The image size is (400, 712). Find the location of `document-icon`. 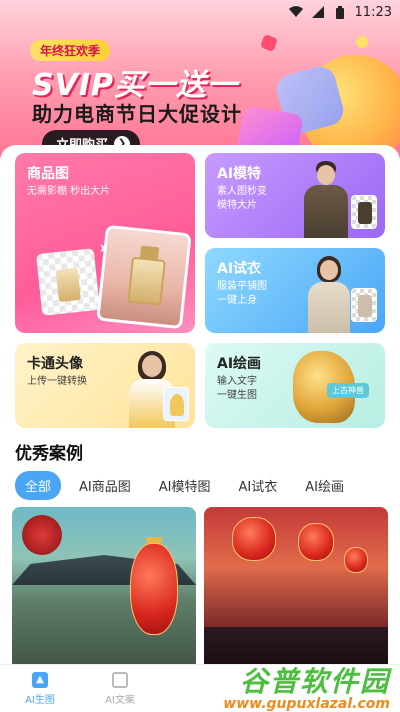

document-icon is located at coordinates (120, 679).